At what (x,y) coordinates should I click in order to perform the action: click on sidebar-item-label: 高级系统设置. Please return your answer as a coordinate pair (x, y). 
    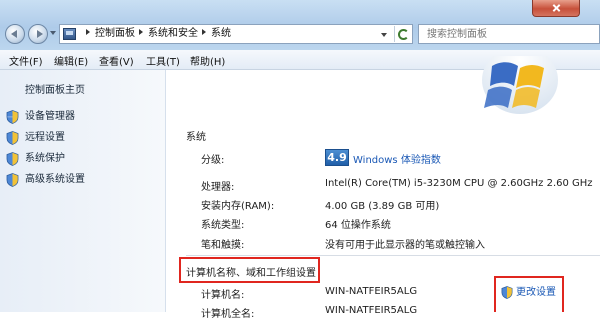
    Looking at the image, I should click on (55, 179).